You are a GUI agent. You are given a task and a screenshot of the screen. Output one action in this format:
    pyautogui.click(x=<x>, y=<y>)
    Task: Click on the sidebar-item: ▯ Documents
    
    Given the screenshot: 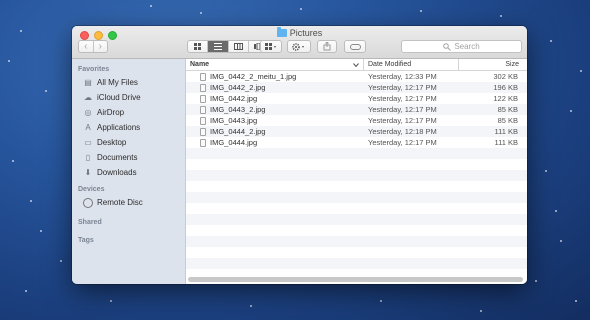 What is the action you would take?
    pyautogui.click(x=128, y=157)
    